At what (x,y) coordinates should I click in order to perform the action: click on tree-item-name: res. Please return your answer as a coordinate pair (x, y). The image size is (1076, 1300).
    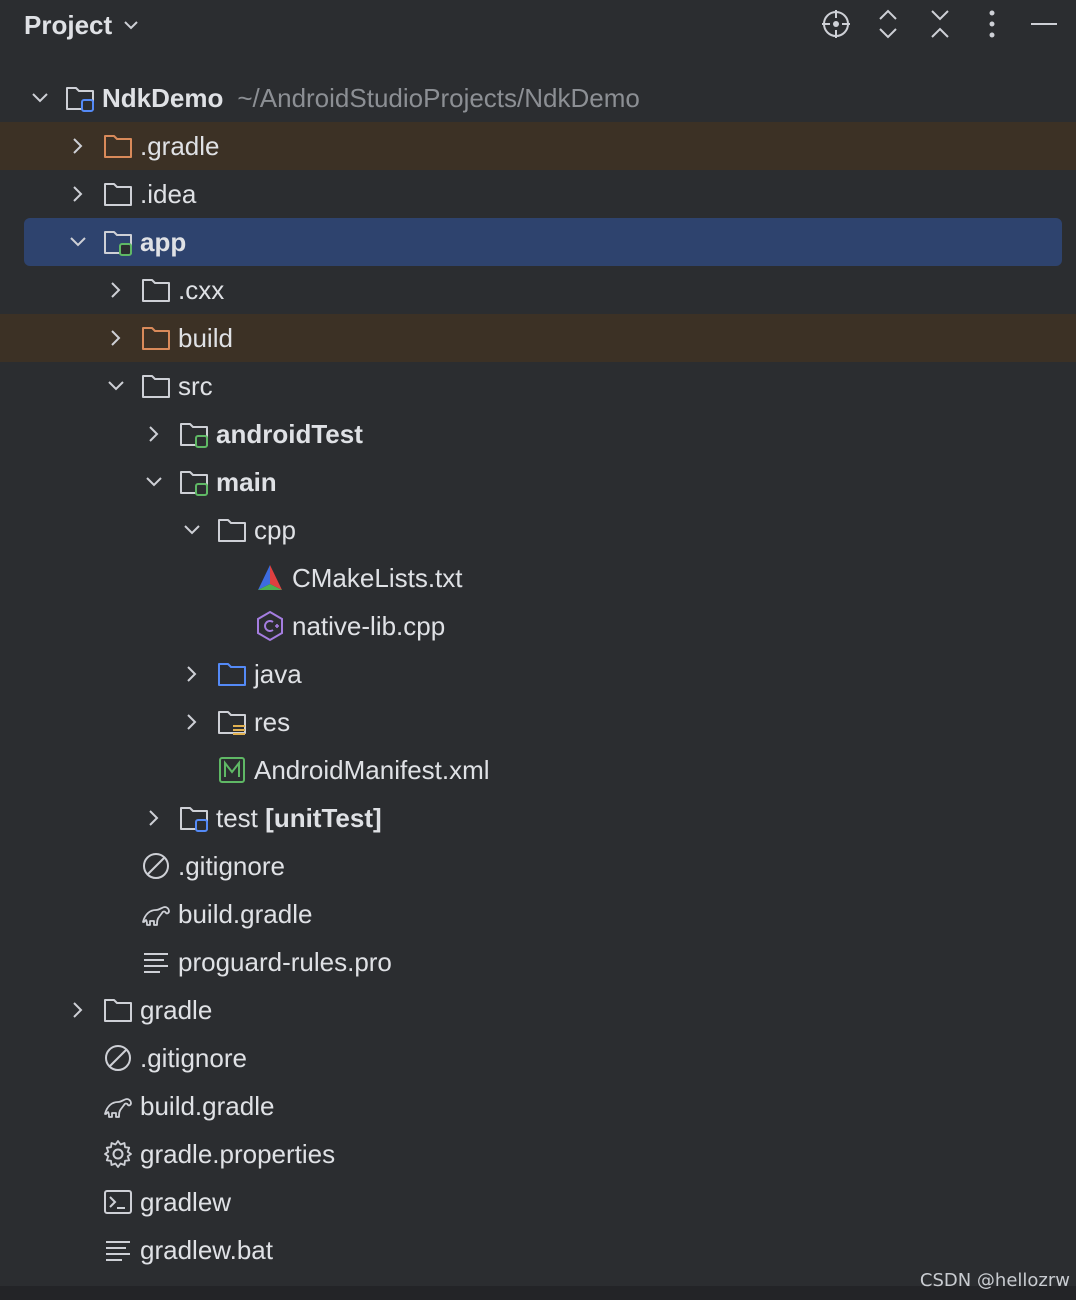
    Looking at the image, I should click on (272, 721).